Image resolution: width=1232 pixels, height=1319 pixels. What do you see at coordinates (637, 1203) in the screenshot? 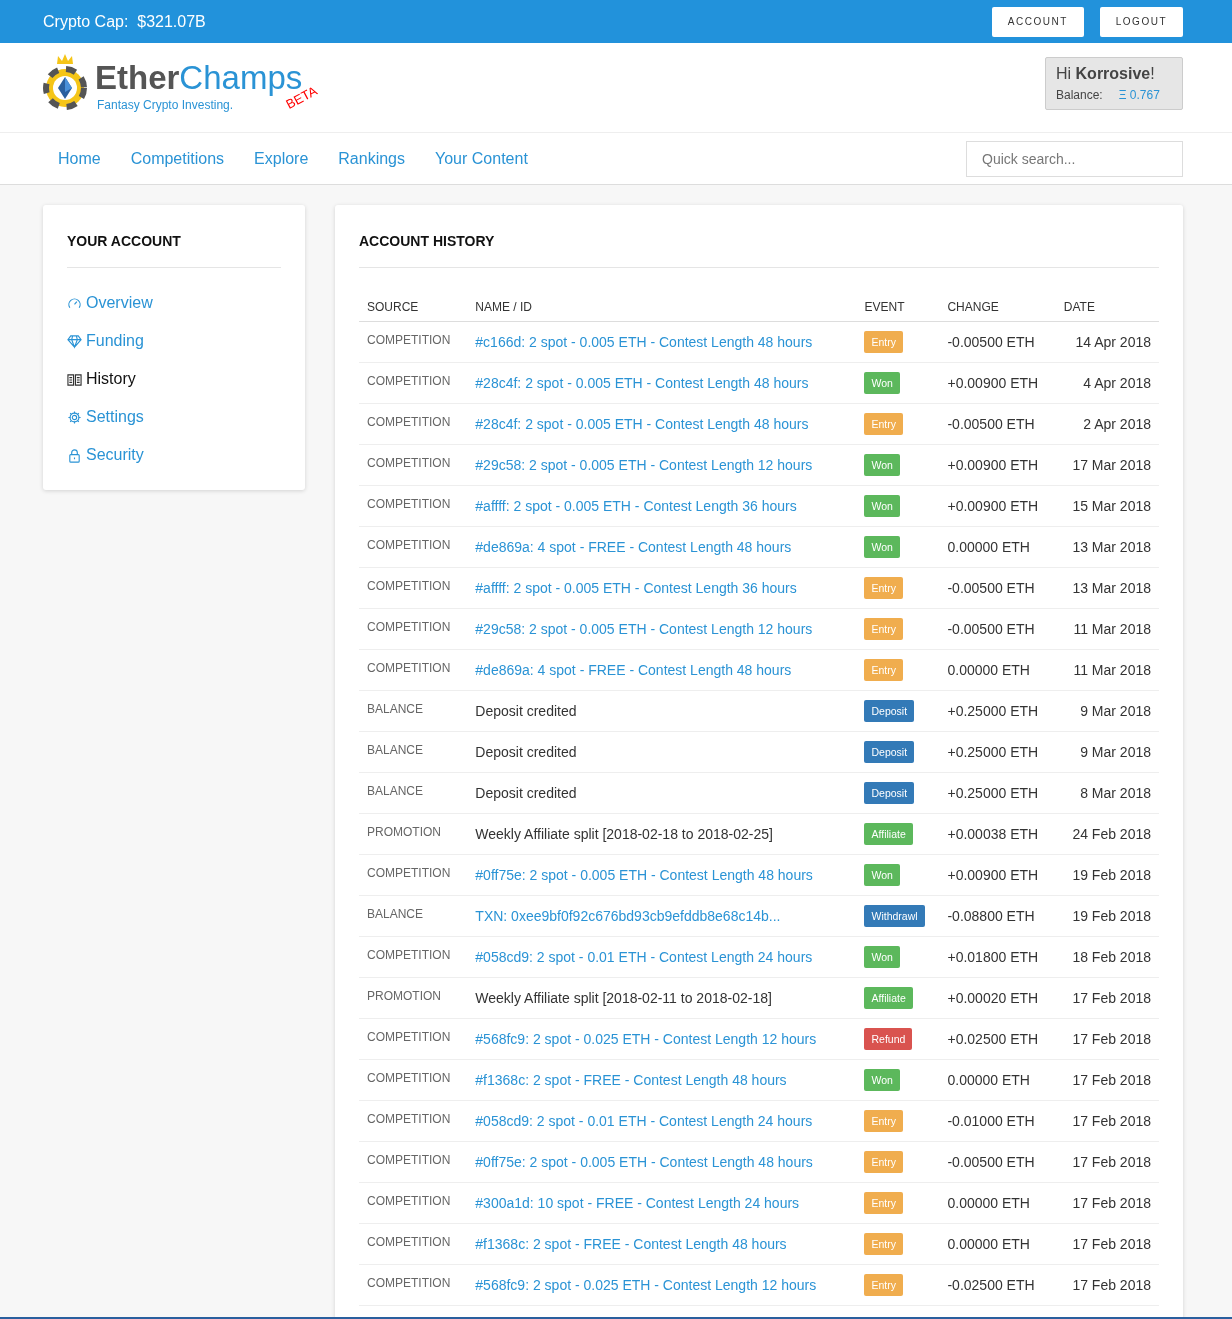
I see `contest-link: #300a1d: 10 spot - FREE - Contest Length 24 hours` at bounding box center [637, 1203].